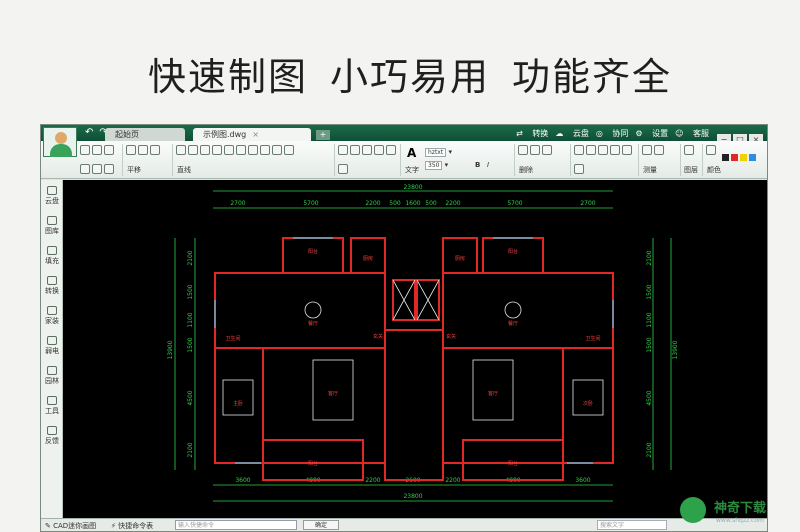 This screenshot has width=800, height=532. What do you see at coordinates (61, 138) in the screenshot?
I see `avatar-head` at bounding box center [61, 138].